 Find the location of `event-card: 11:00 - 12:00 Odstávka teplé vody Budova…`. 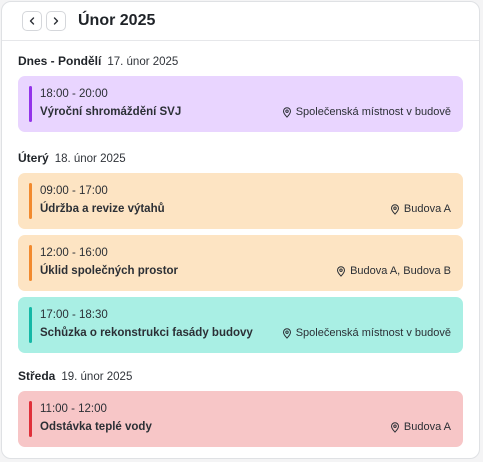

event-card: 11:00 - 12:00 Odstávka teplé vody Budova… is located at coordinates (240, 419).